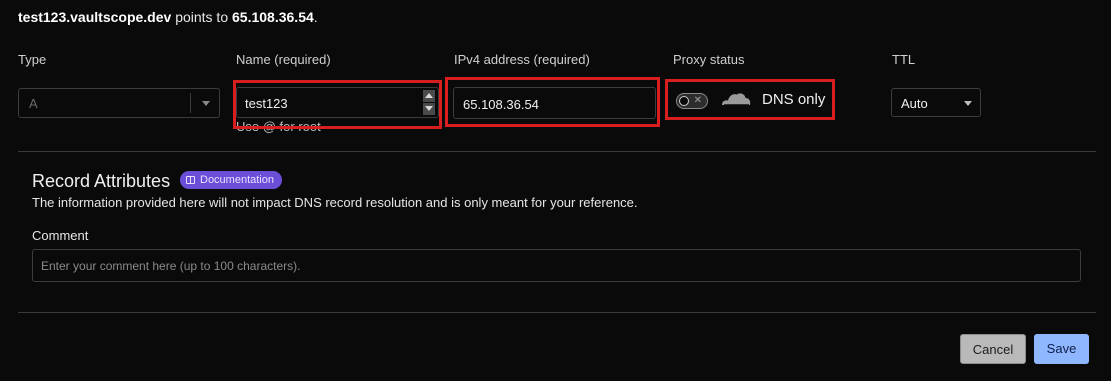 This screenshot has height=381, width=1111. Describe the element at coordinates (33, 103) in the screenshot. I see `type-select-value: A` at that location.